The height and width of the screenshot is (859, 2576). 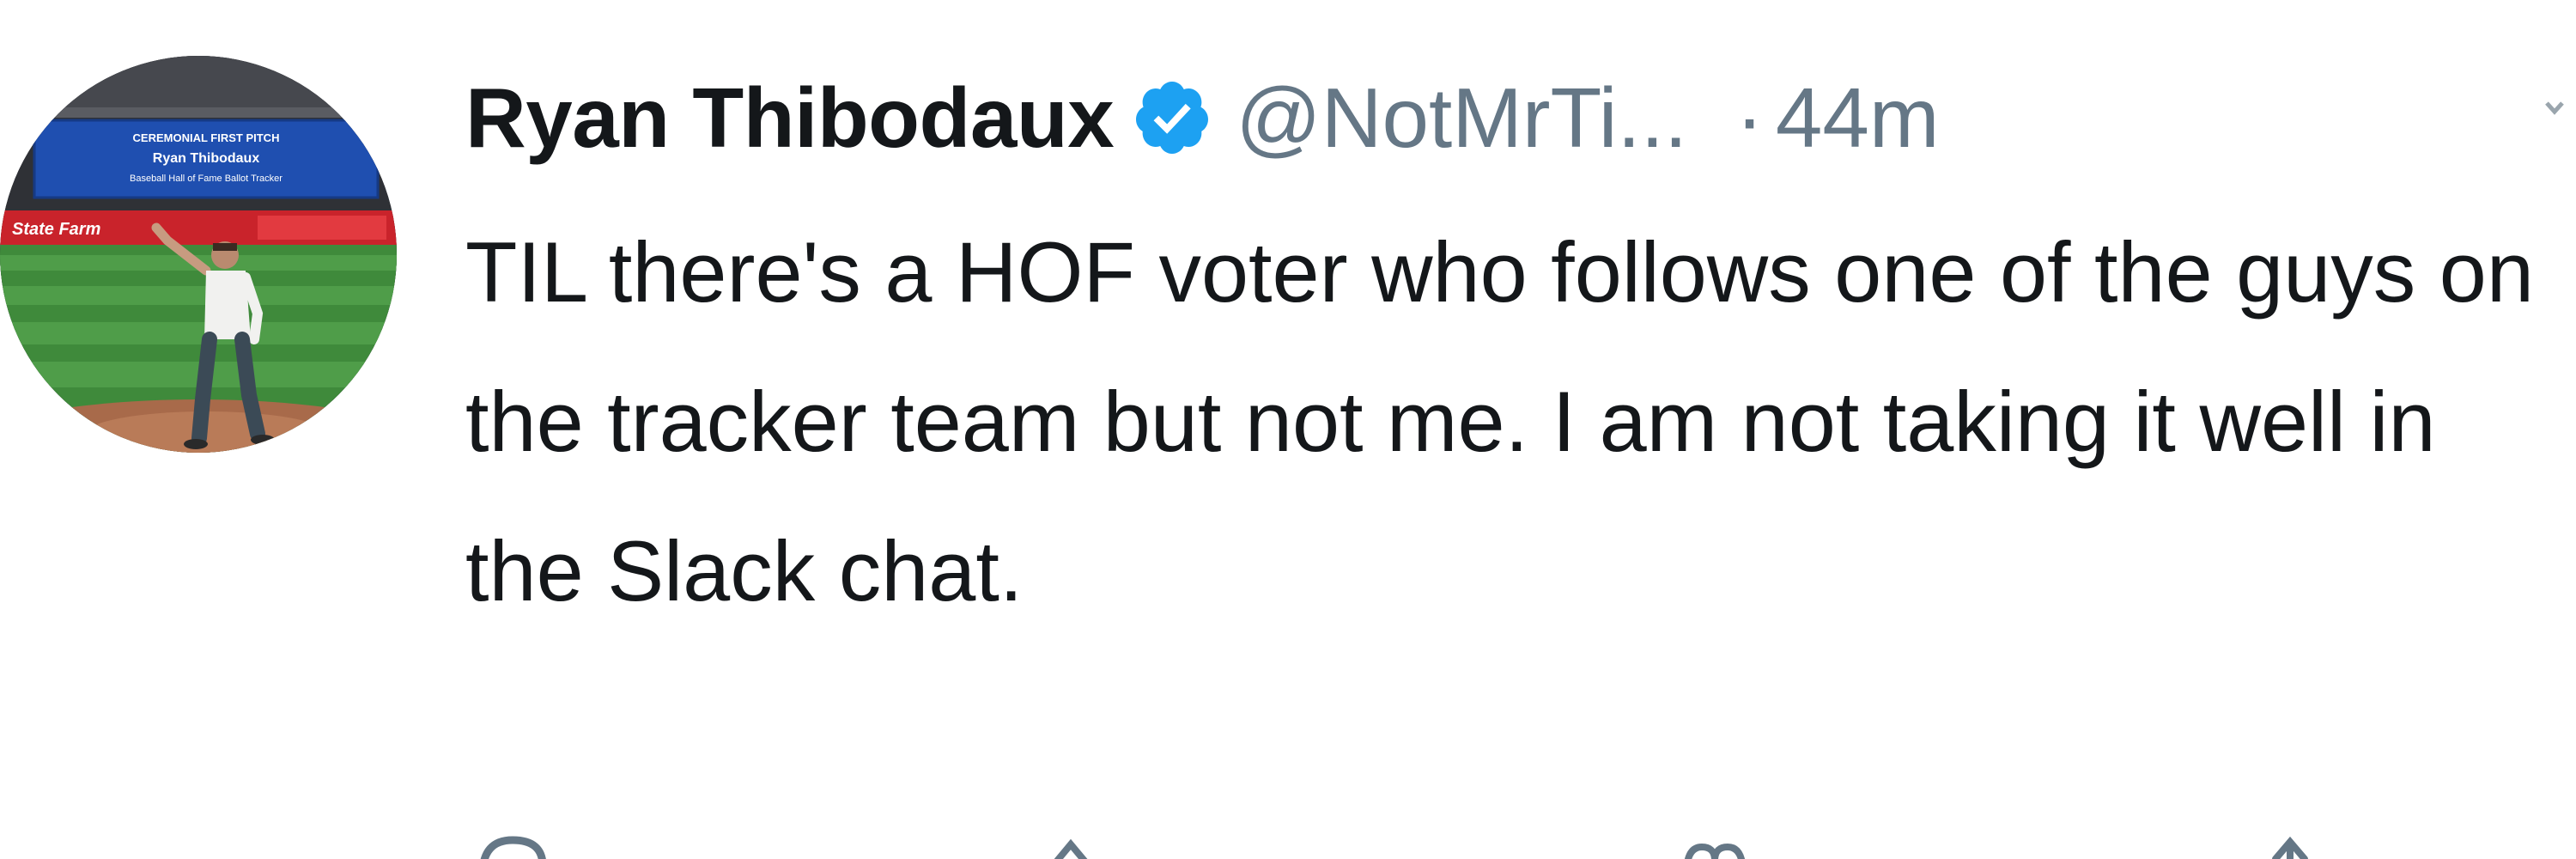 What do you see at coordinates (207, 179) in the screenshot?
I see `scoreboard-line-3: Baseball Hall of Fame Ballot Tracker` at bounding box center [207, 179].